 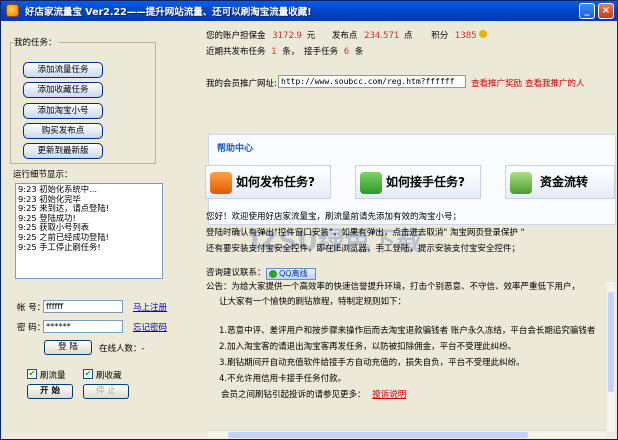 I want to click on rss-icon, so click(x=221, y=183).